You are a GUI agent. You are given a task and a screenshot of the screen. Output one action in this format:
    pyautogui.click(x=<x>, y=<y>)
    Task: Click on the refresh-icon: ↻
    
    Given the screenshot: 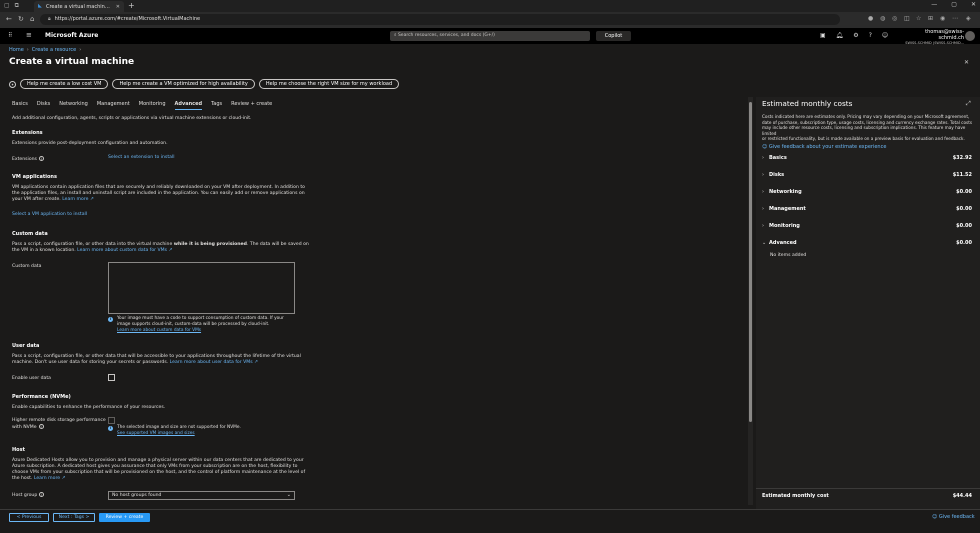 What is the action you would take?
    pyautogui.click(x=21, y=19)
    